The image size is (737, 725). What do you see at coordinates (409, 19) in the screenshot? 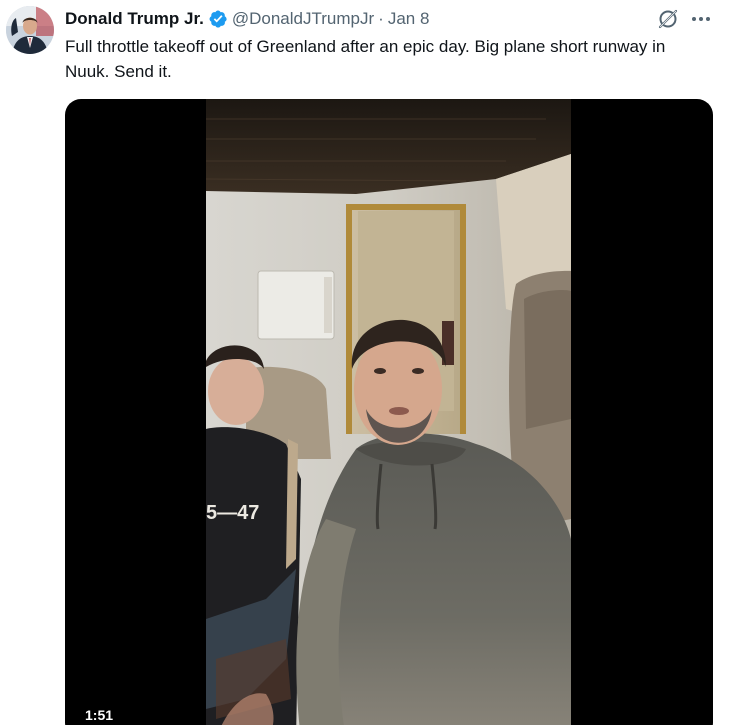
I see `tweet-date: Jan 8` at bounding box center [409, 19].